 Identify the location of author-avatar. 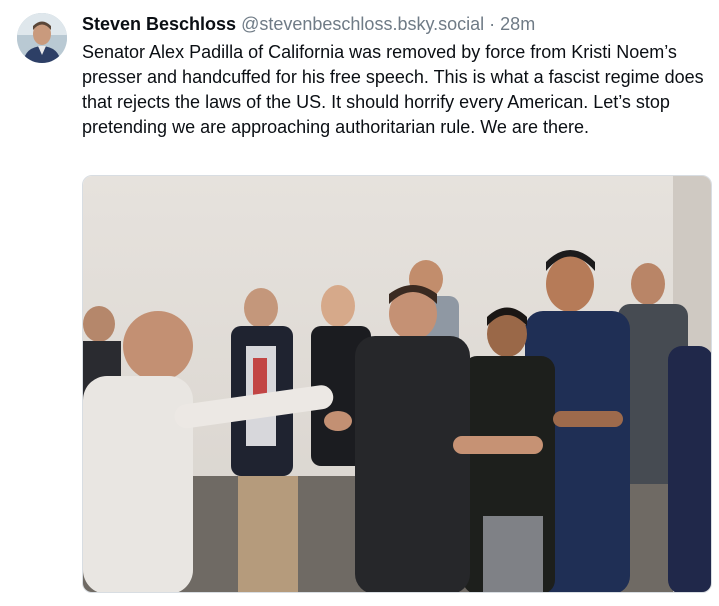
(42, 38).